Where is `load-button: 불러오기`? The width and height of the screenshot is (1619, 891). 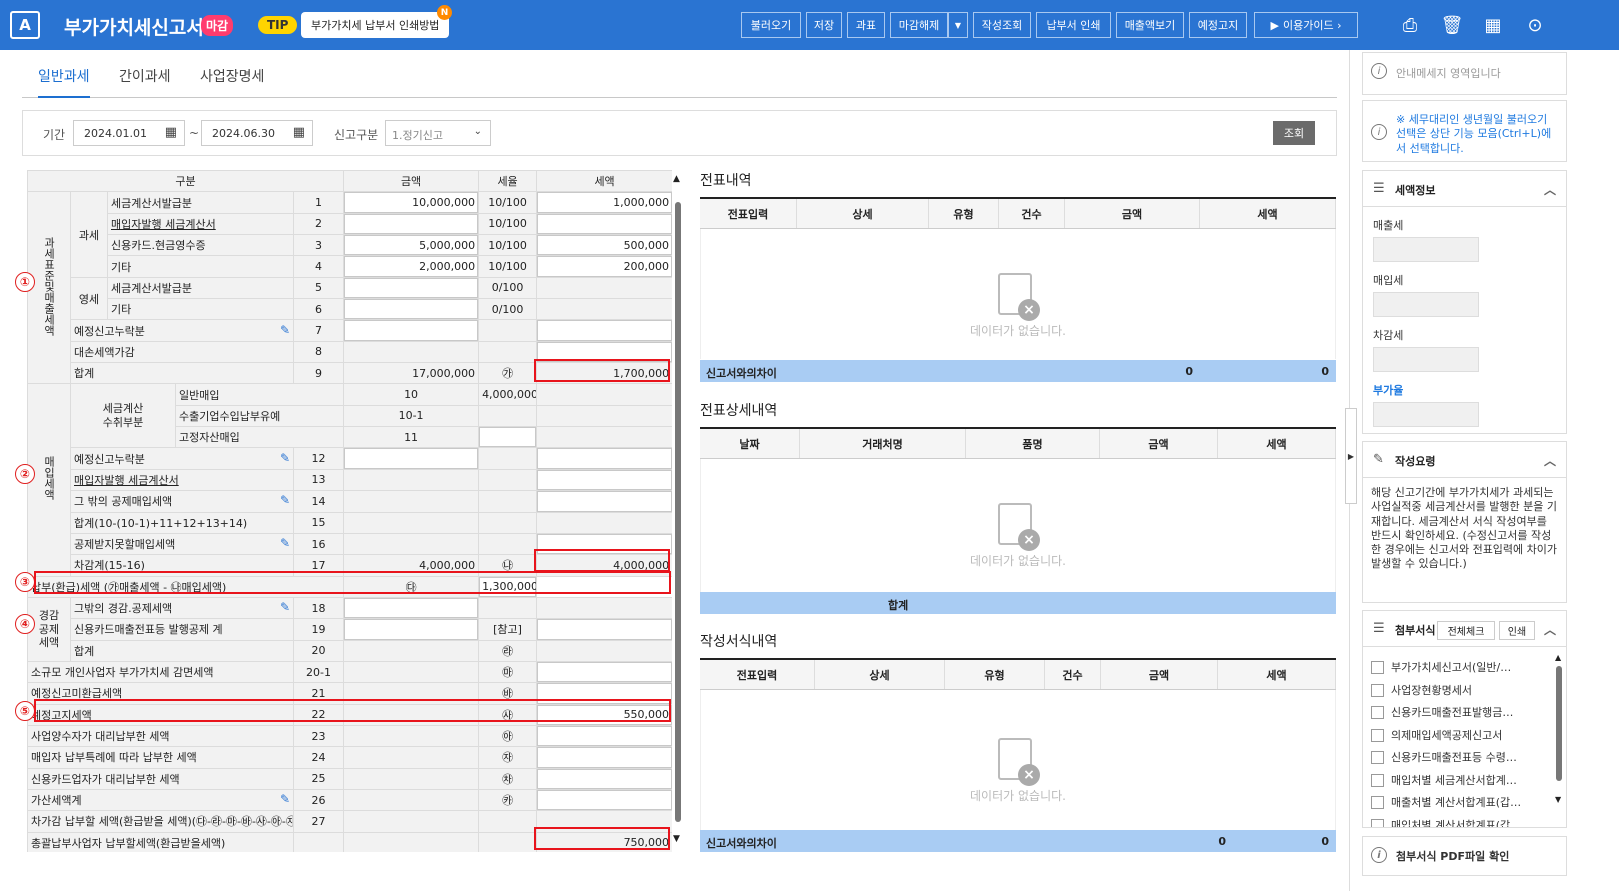
load-button: 불러오기 is located at coordinates (771, 25).